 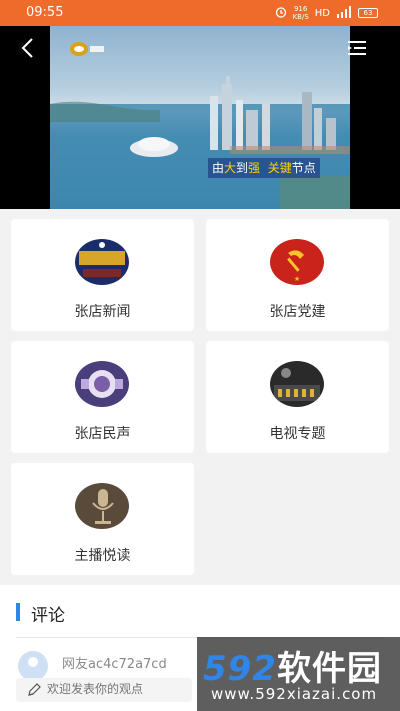 What do you see at coordinates (200, 13) in the screenshot?
I see `status-bar: 09:55 916 KB/S HD 63` at bounding box center [200, 13].